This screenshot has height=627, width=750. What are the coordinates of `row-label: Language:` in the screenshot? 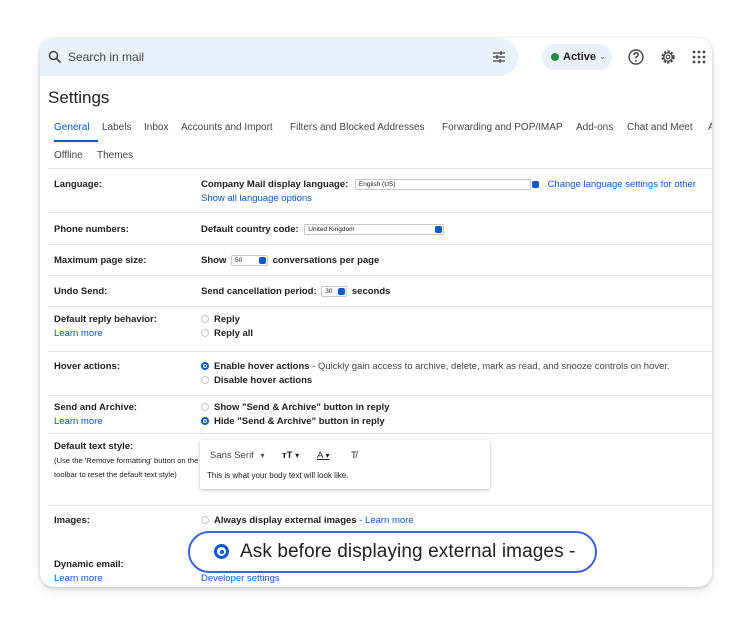 It's located at (78, 184).